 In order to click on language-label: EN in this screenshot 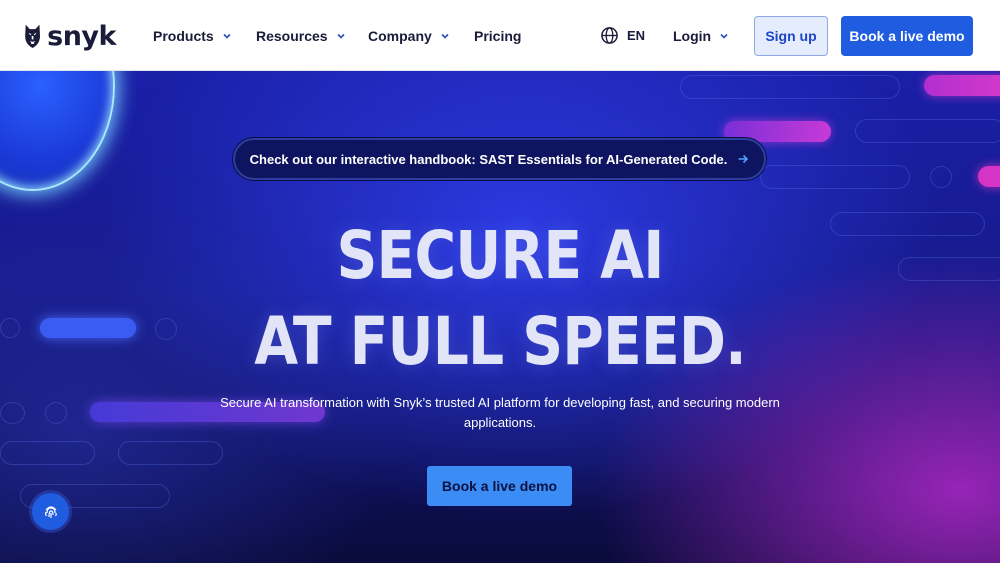, I will do `click(636, 35)`.